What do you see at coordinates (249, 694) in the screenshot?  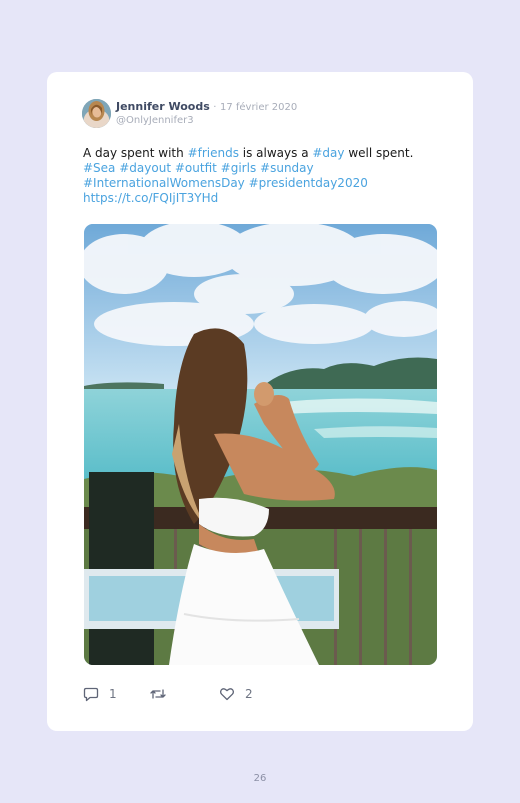 I see `like-count: 2` at bounding box center [249, 694].